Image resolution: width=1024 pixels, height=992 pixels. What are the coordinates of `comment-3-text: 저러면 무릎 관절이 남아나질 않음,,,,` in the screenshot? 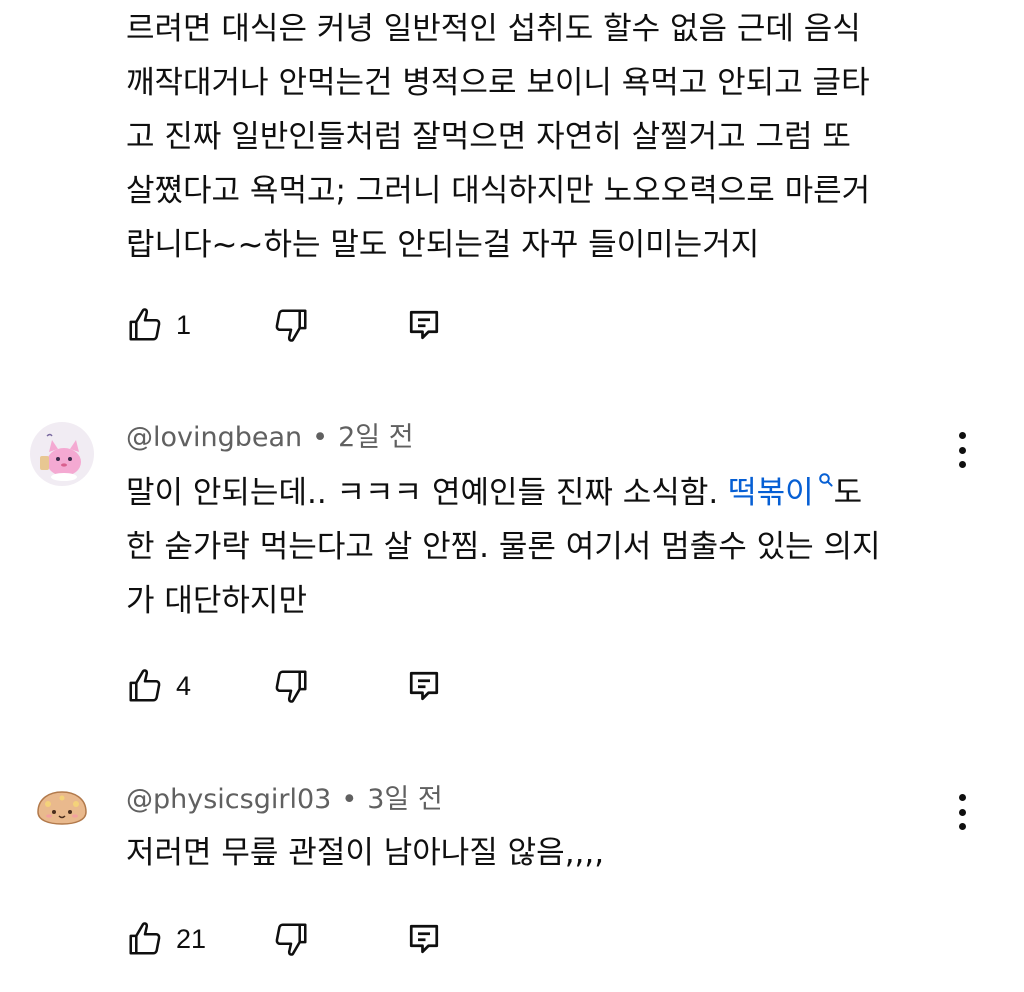 It's located at (541, 853).